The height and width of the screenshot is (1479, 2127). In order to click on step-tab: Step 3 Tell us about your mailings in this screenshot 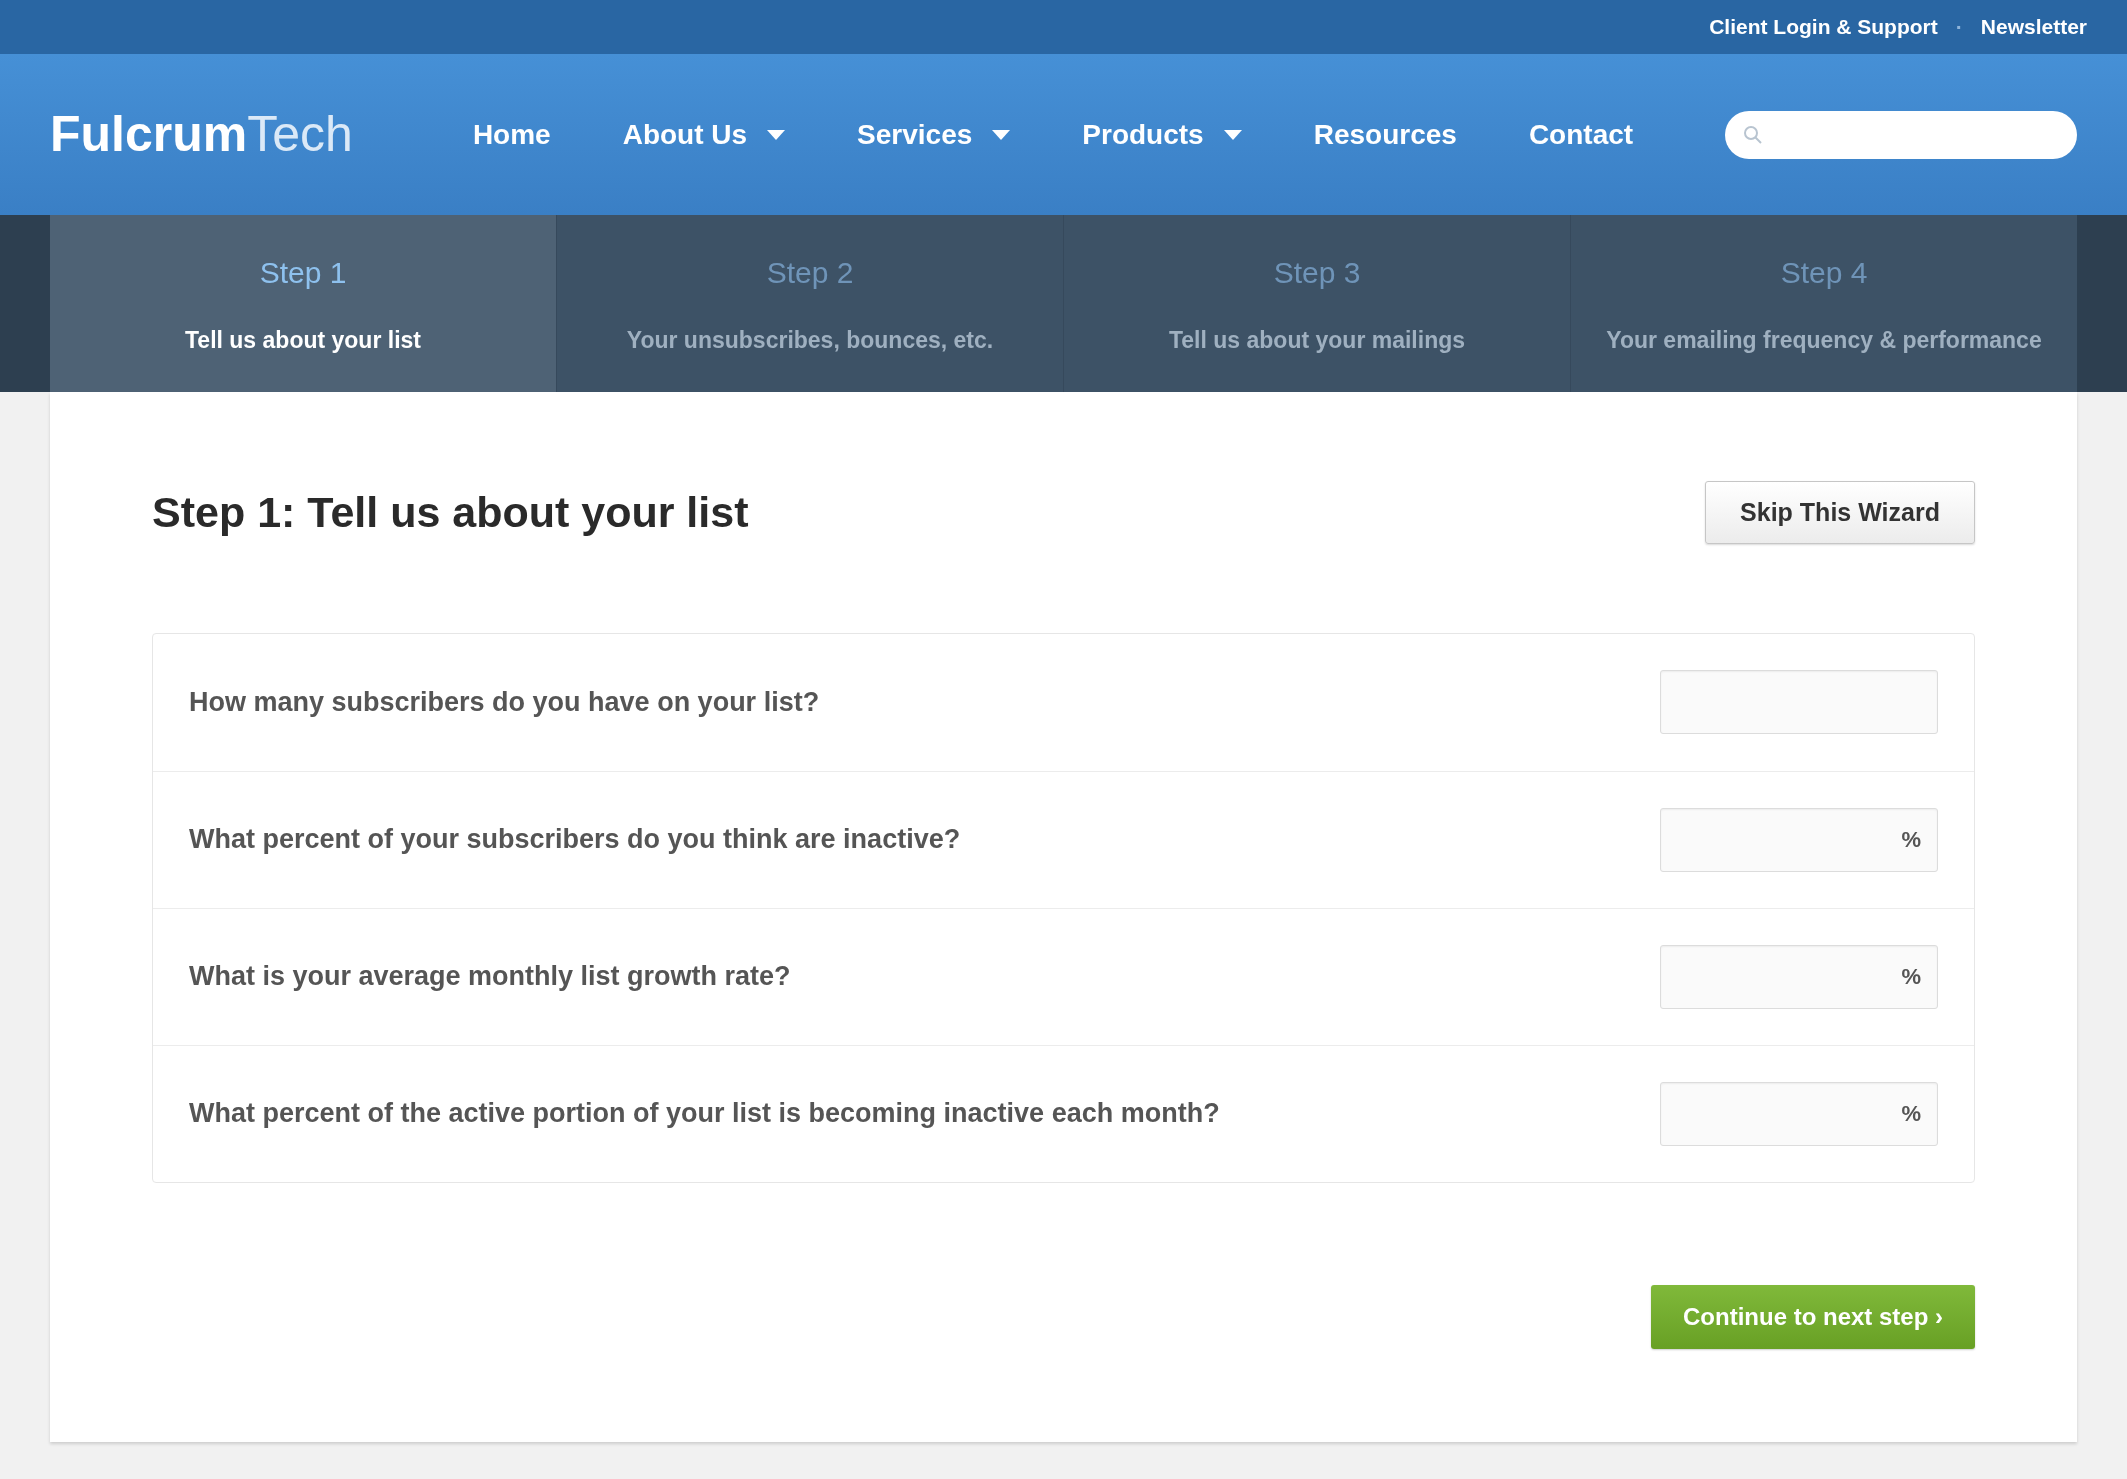, I will do `click(1316, 303)`.